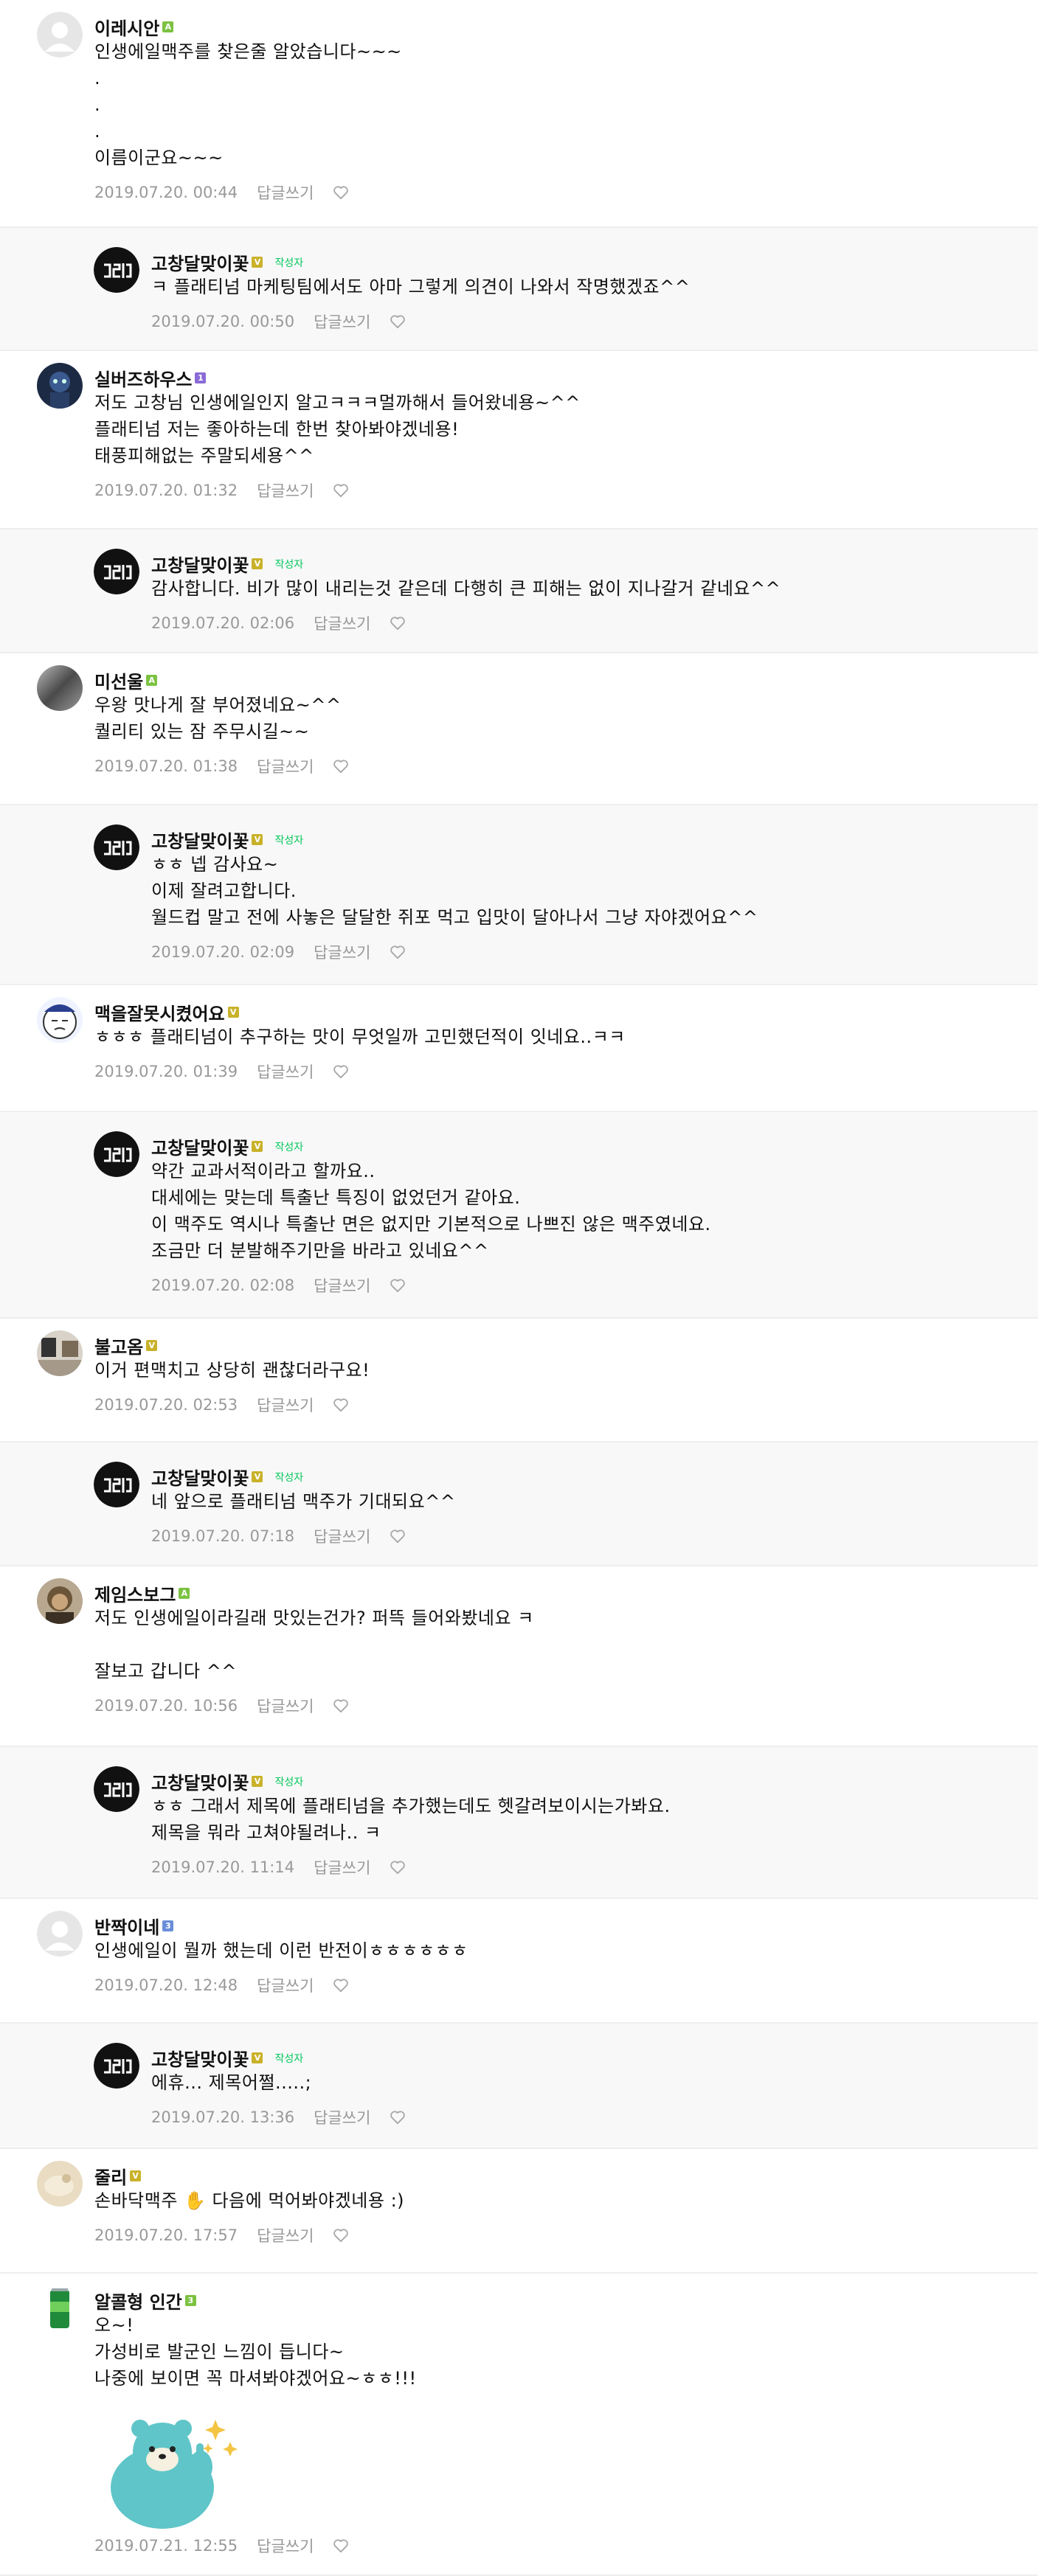 Image resolution: width=1038 pixels, height=2576 pixels. I want to click on beige-photo-avatar, so click(60, 2184).